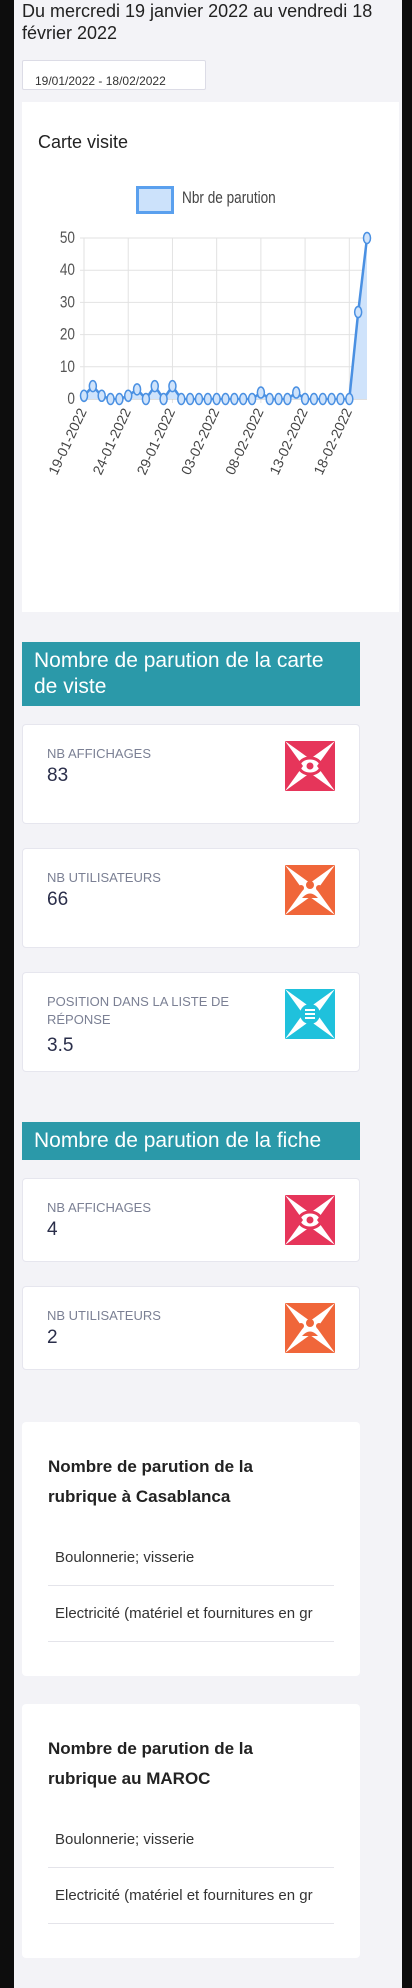 The height and width of the screenshot is (1988, 412). Describe the element at coordinates (332, 441) in the screenshot. I see `x-tick-label: 18-02-2022` at that location.